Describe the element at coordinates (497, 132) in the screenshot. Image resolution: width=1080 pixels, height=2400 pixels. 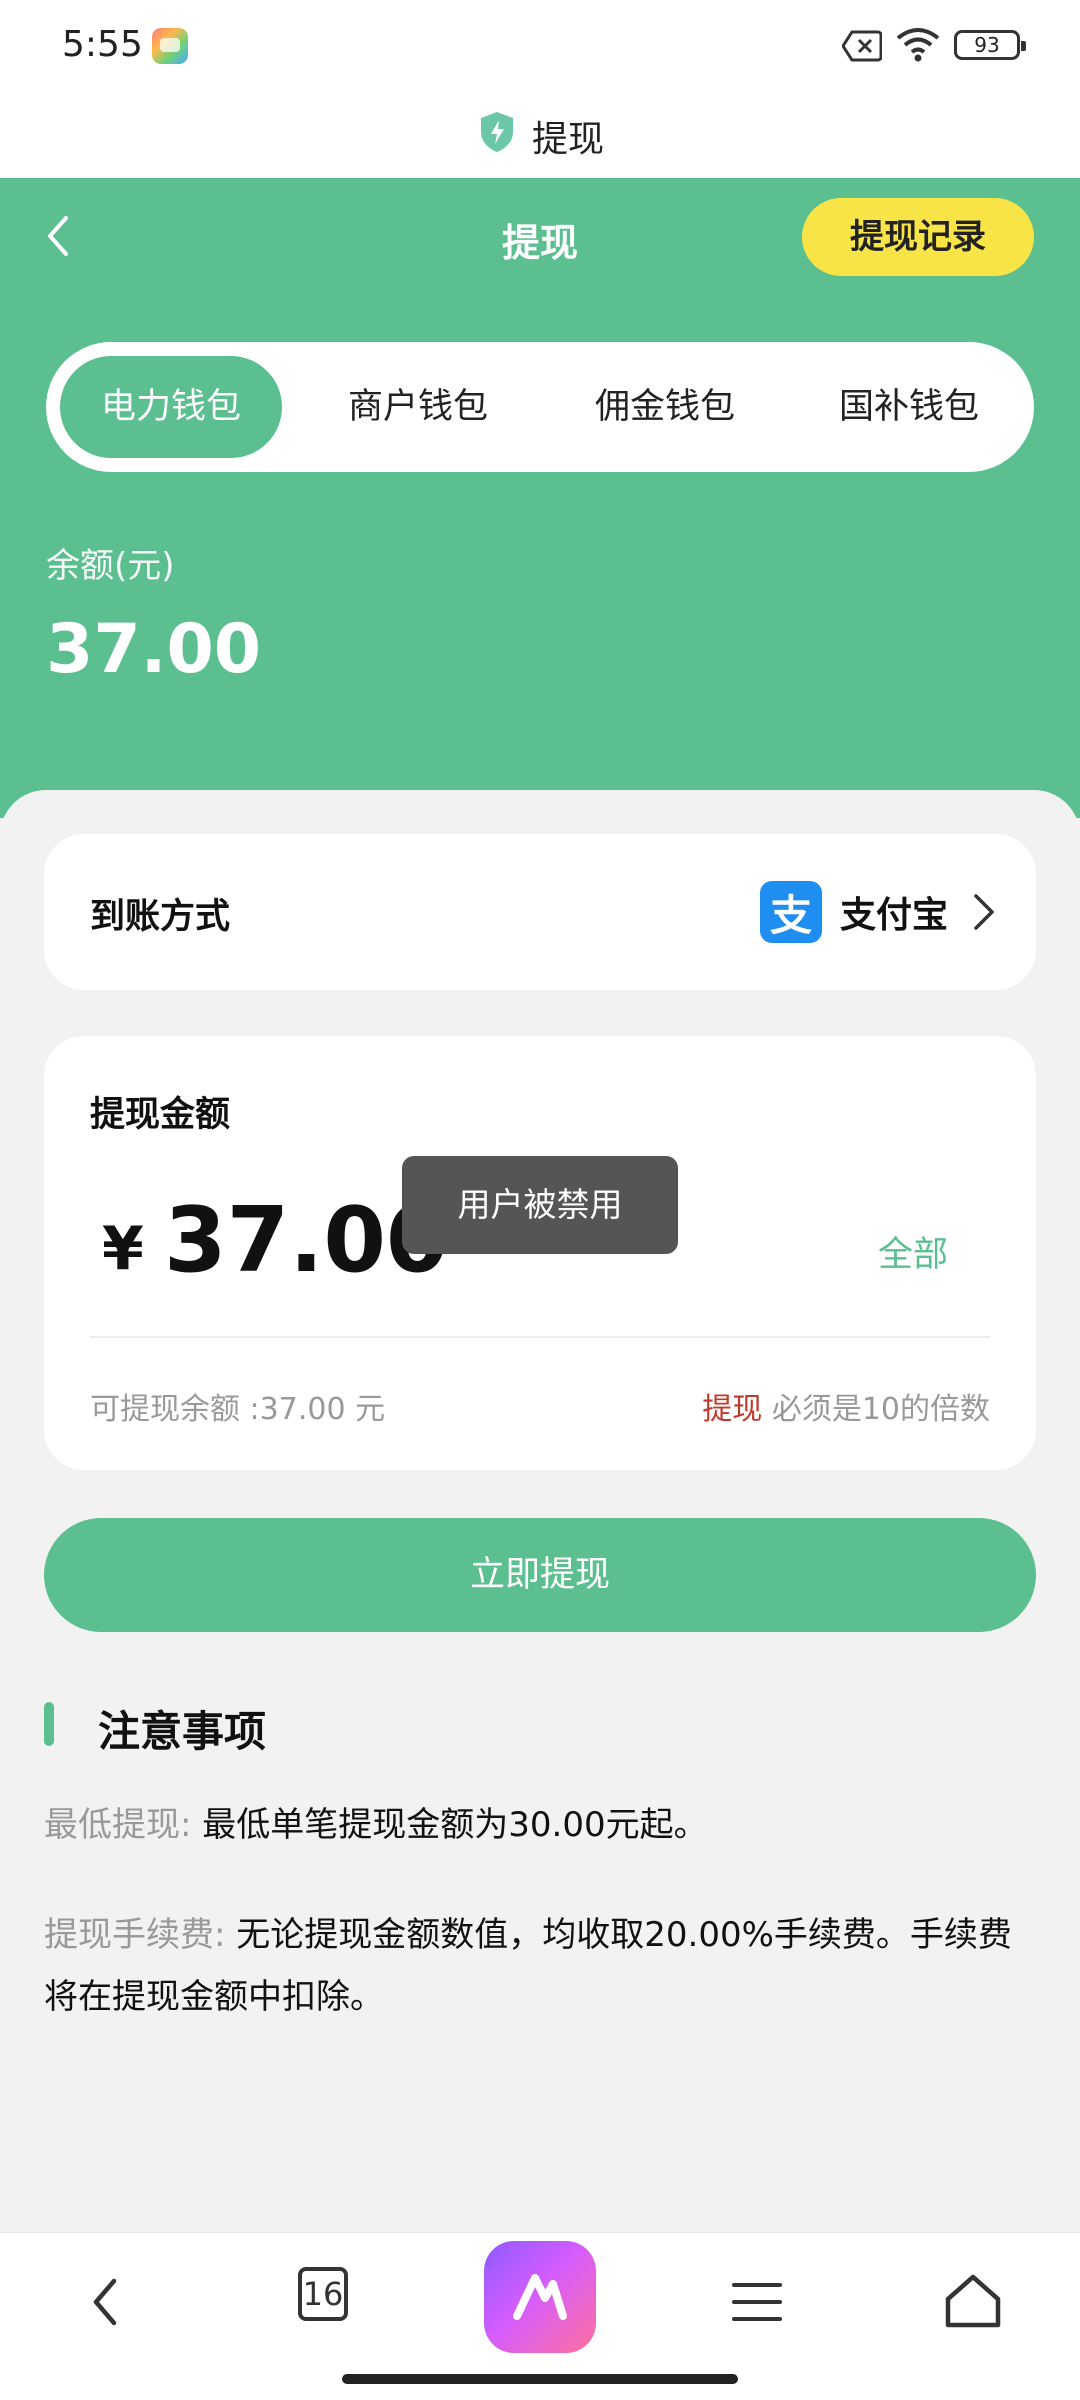
I see `shield-icon` at that location.